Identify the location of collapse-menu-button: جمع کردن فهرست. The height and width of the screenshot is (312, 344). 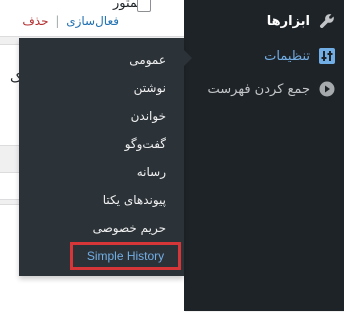
(264, 89).